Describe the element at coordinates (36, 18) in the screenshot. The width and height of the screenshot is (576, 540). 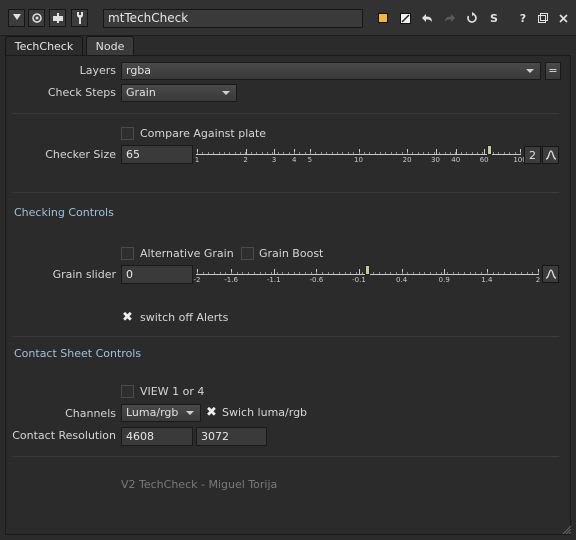
I see `view-icon` at that location.